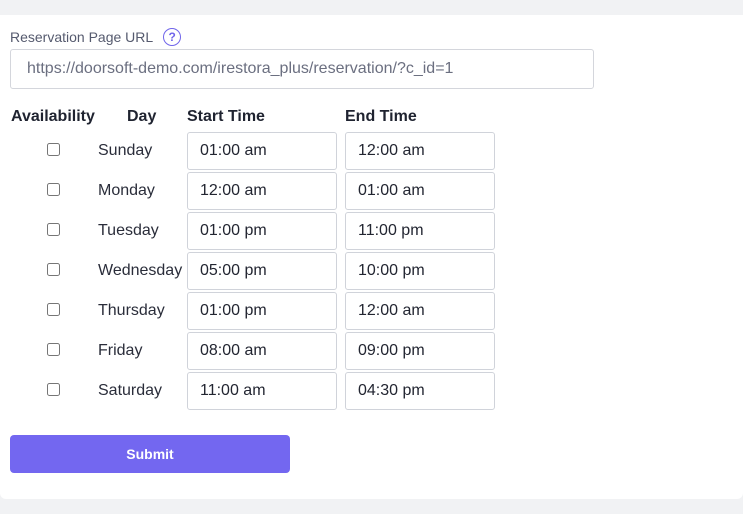 Image resolution: width=743 pixels, height=514 pixels. What do you see at coordinates (53, 269) in the screenshot?
I see `availability-checkbox-wednesday` at bounding box center [53, 269].